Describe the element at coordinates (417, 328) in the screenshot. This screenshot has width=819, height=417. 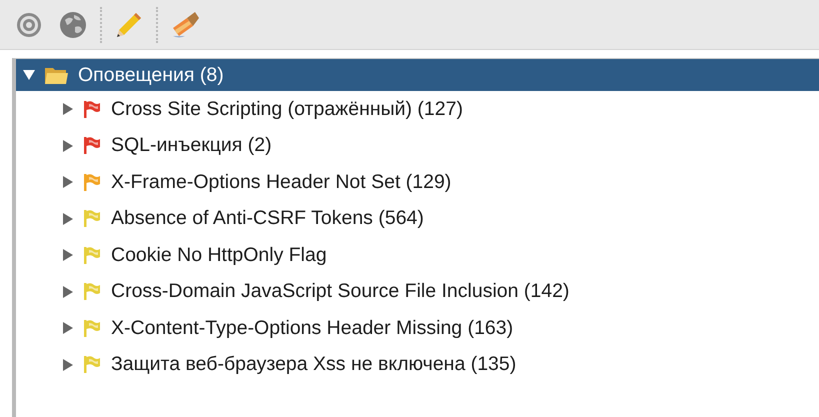
I see `tree-node: X-Content-Type-Options Header Missing (163)` at that location.